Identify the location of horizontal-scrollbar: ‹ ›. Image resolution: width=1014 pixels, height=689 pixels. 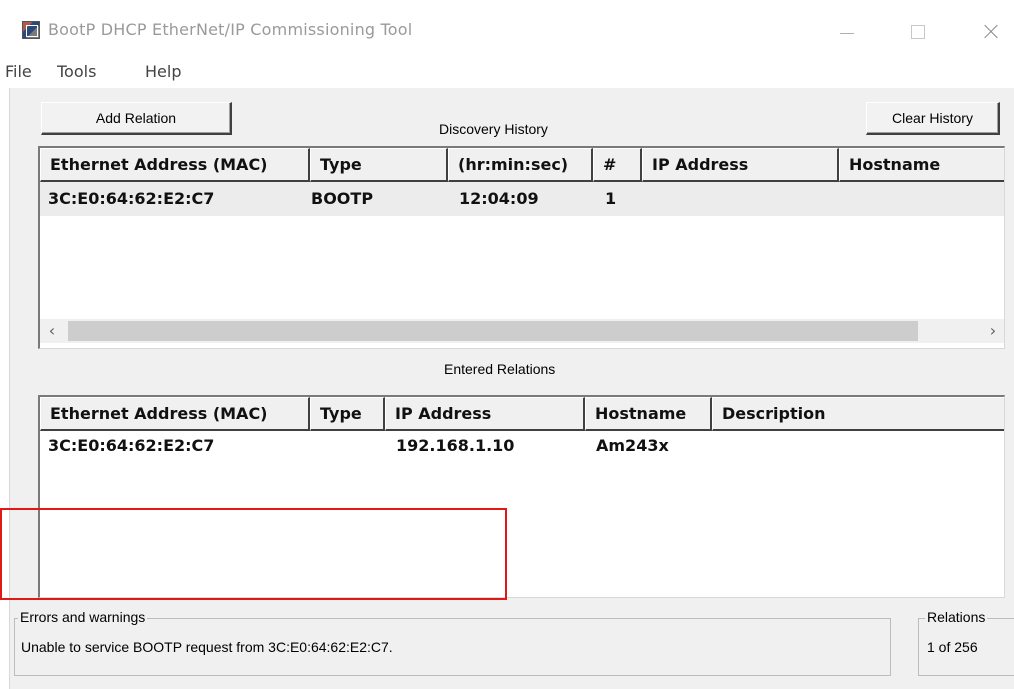
(522, 331).